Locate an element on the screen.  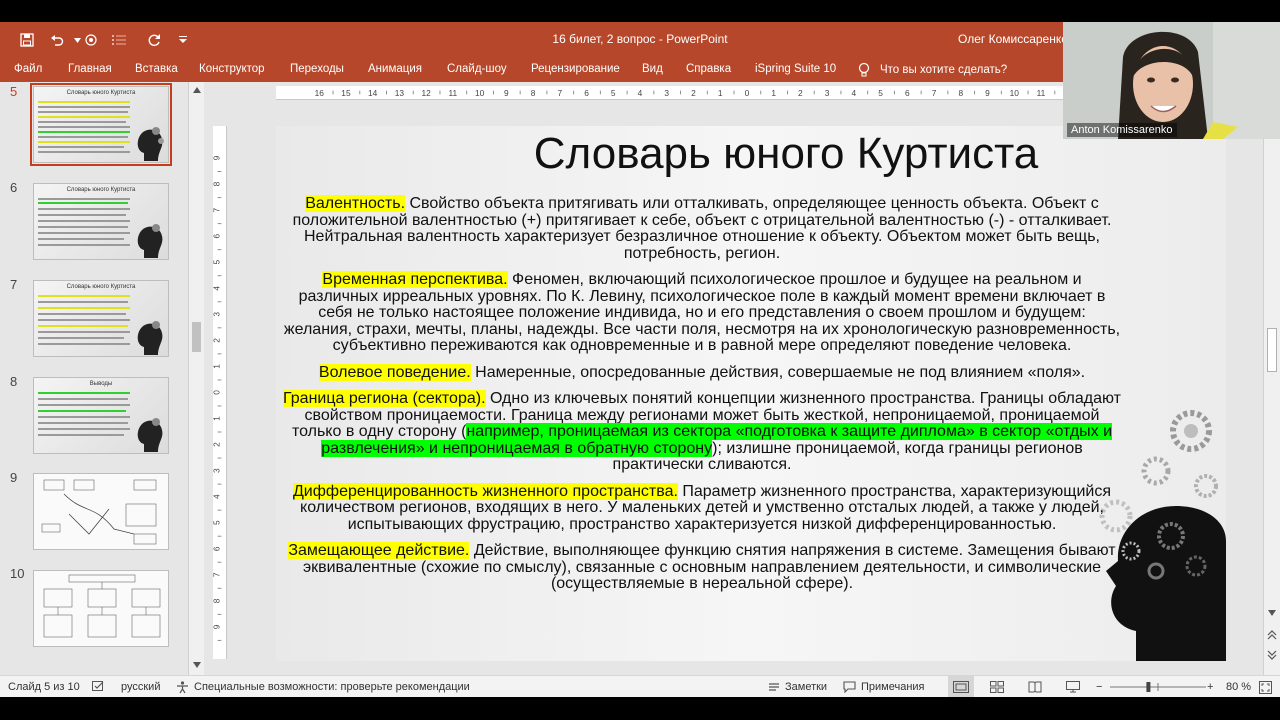
tab-home: Главная is located at coordinates (90, 70).